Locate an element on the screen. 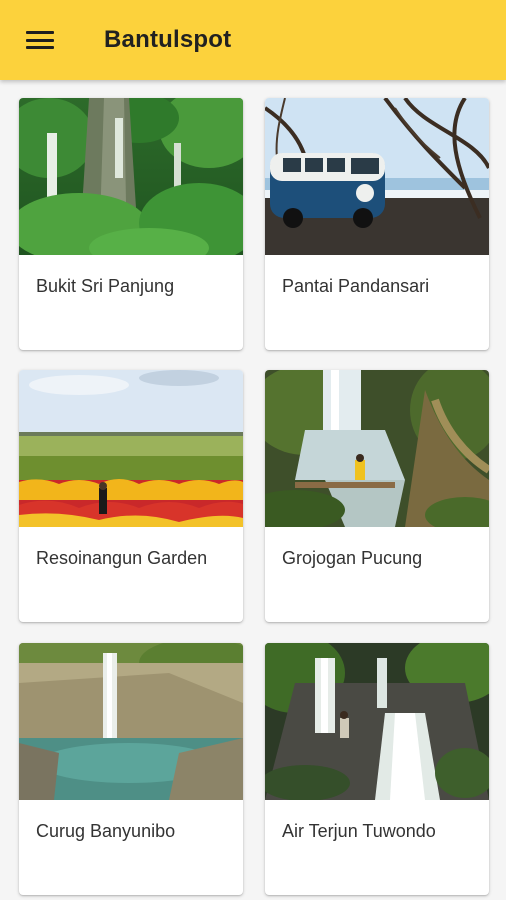 This screenshot has height=900, width=506. hamburger-menu-icon is located at coordinates (40, 40).